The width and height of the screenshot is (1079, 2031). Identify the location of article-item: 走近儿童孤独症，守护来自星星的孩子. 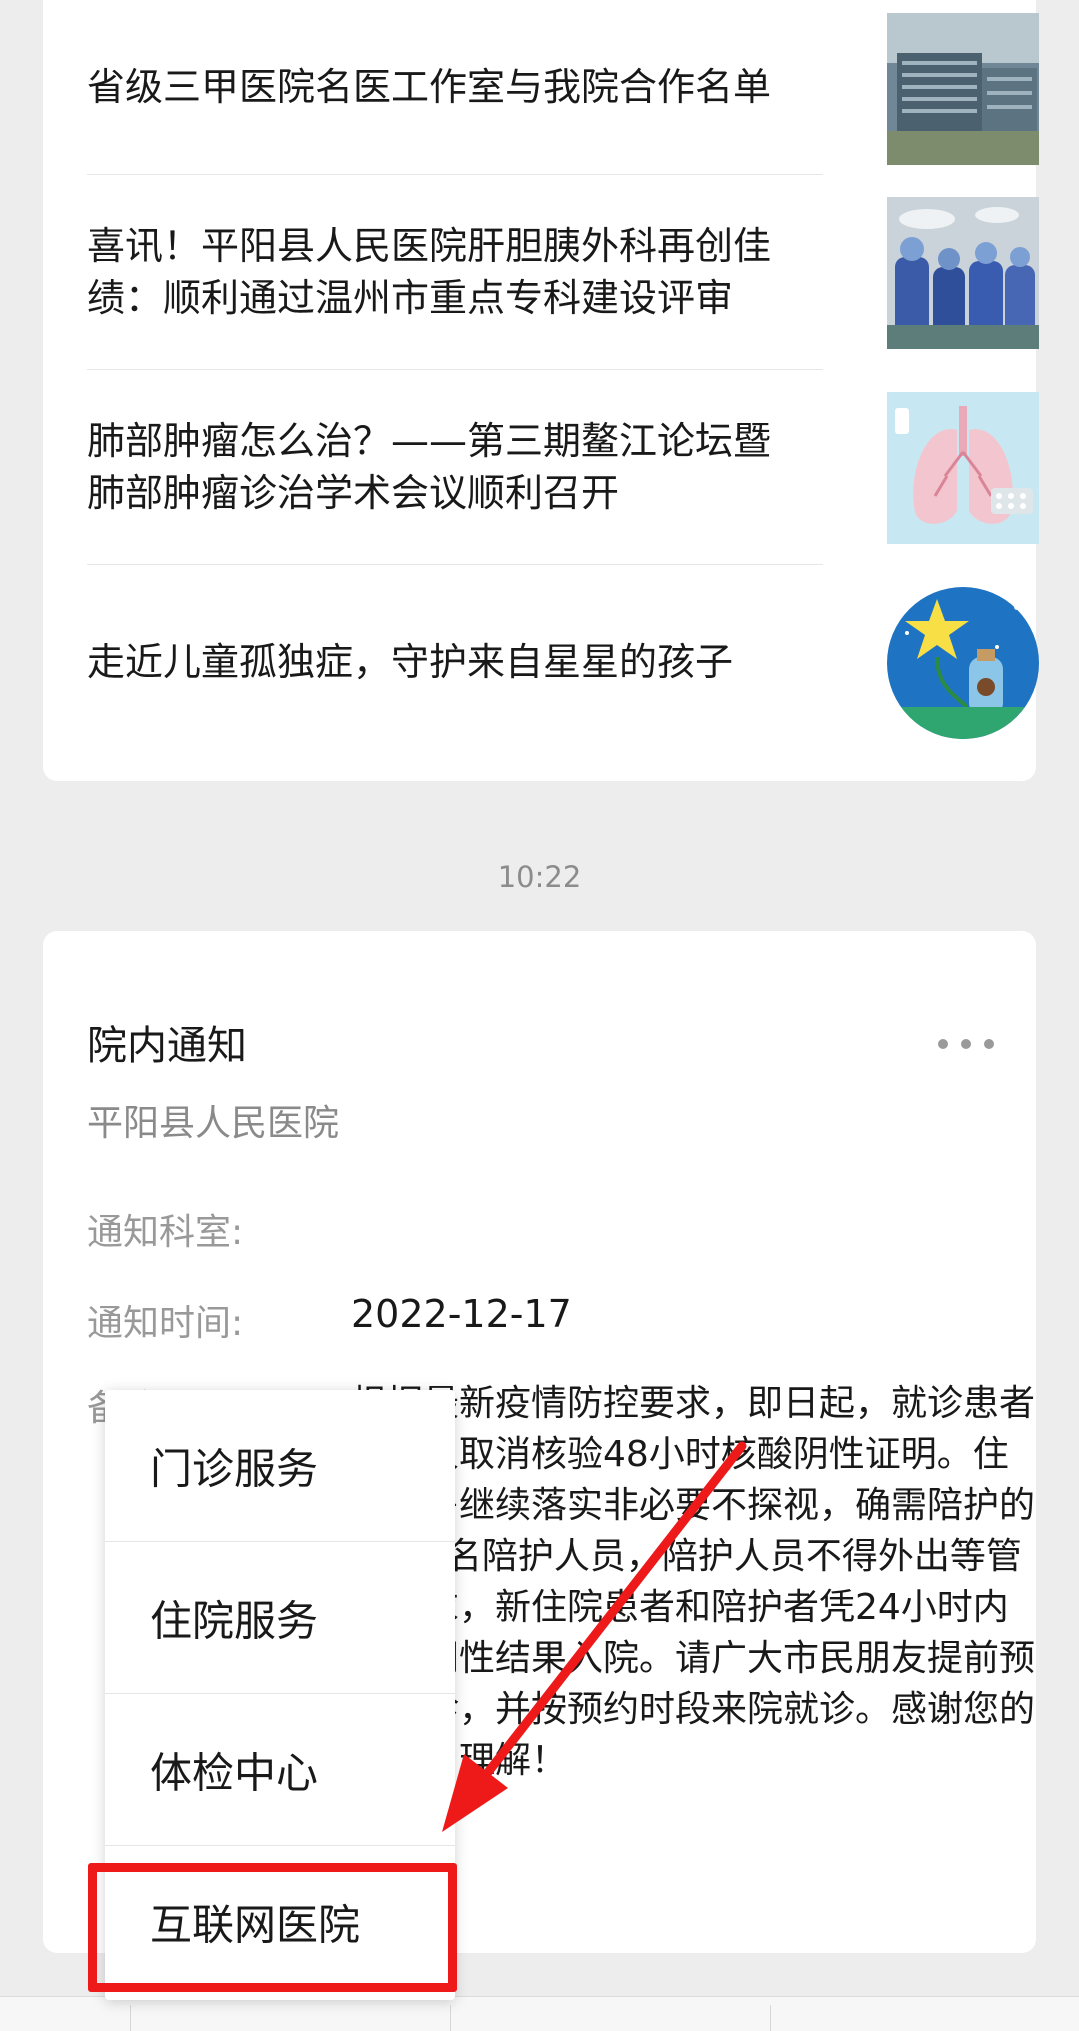
(563, 673).